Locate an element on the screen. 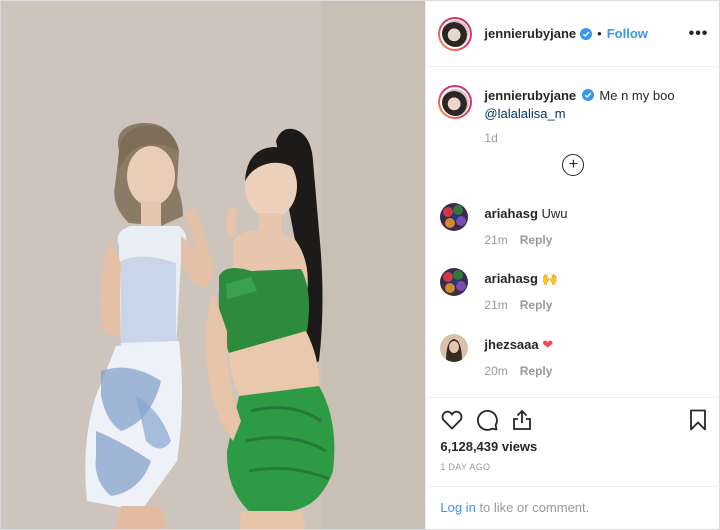 The image size is (720, 530). post-header: jennierubyjane • Follow ••• is located at coordinates (573, 34).